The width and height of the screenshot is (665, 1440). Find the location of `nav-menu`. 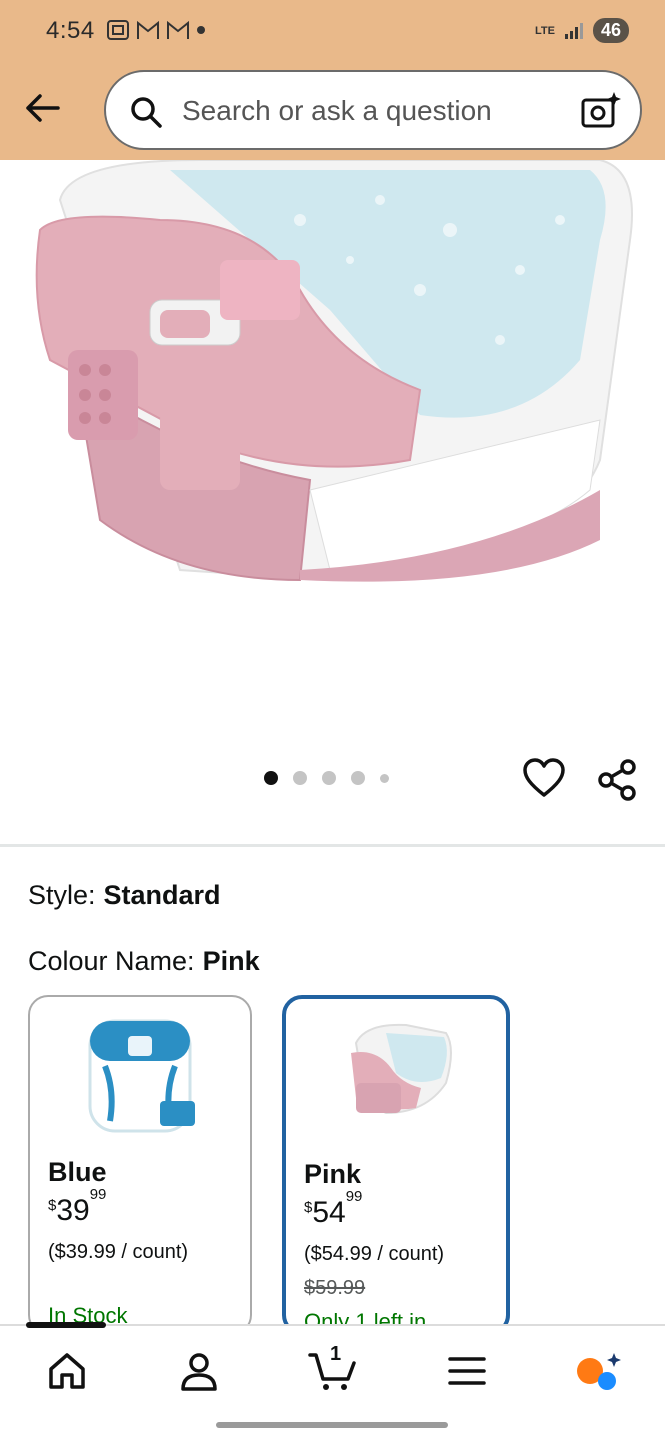

nav-menu is located at coordinates (467, 1371).